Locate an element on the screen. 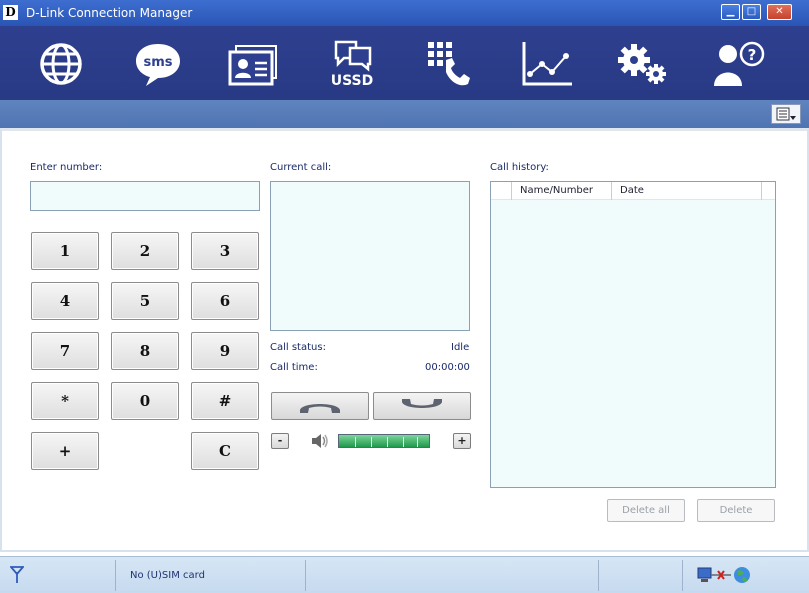 This screenshot has width=809, height=593. window-title: D-Link Connection Manager is located at coordinates (109, 13).